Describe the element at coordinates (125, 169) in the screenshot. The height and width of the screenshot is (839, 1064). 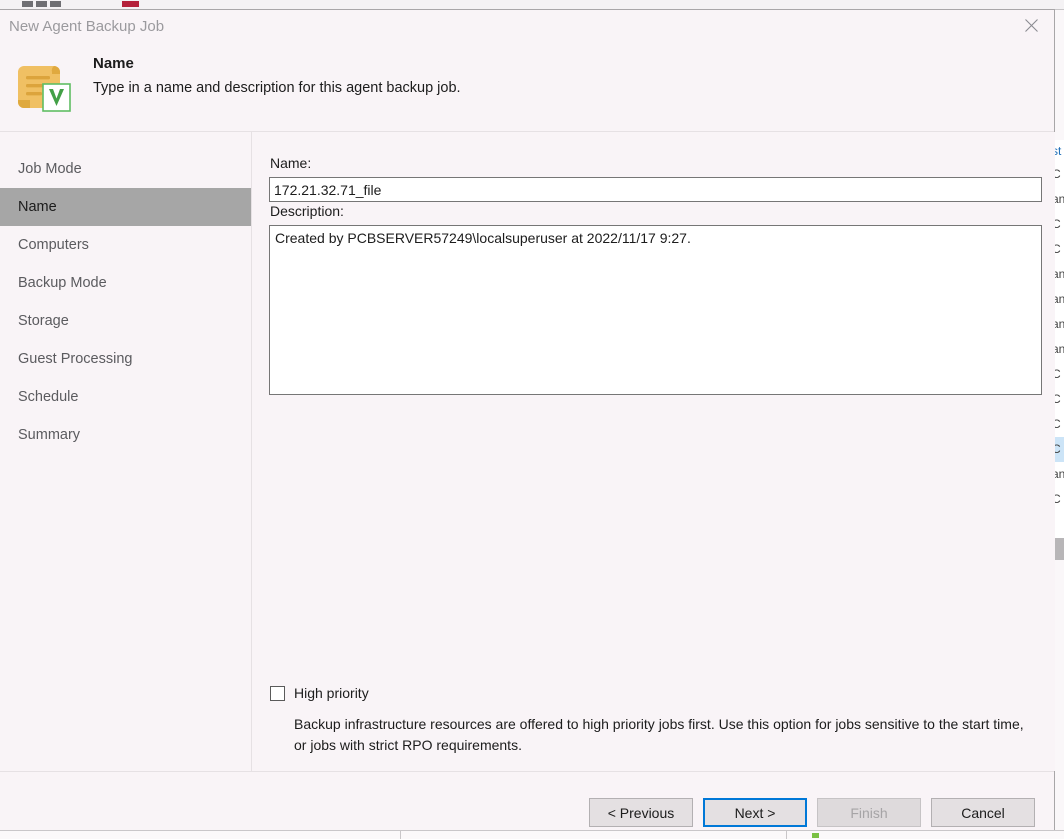
I see `sidebar-item-job-mode: Job Mode` at that location.